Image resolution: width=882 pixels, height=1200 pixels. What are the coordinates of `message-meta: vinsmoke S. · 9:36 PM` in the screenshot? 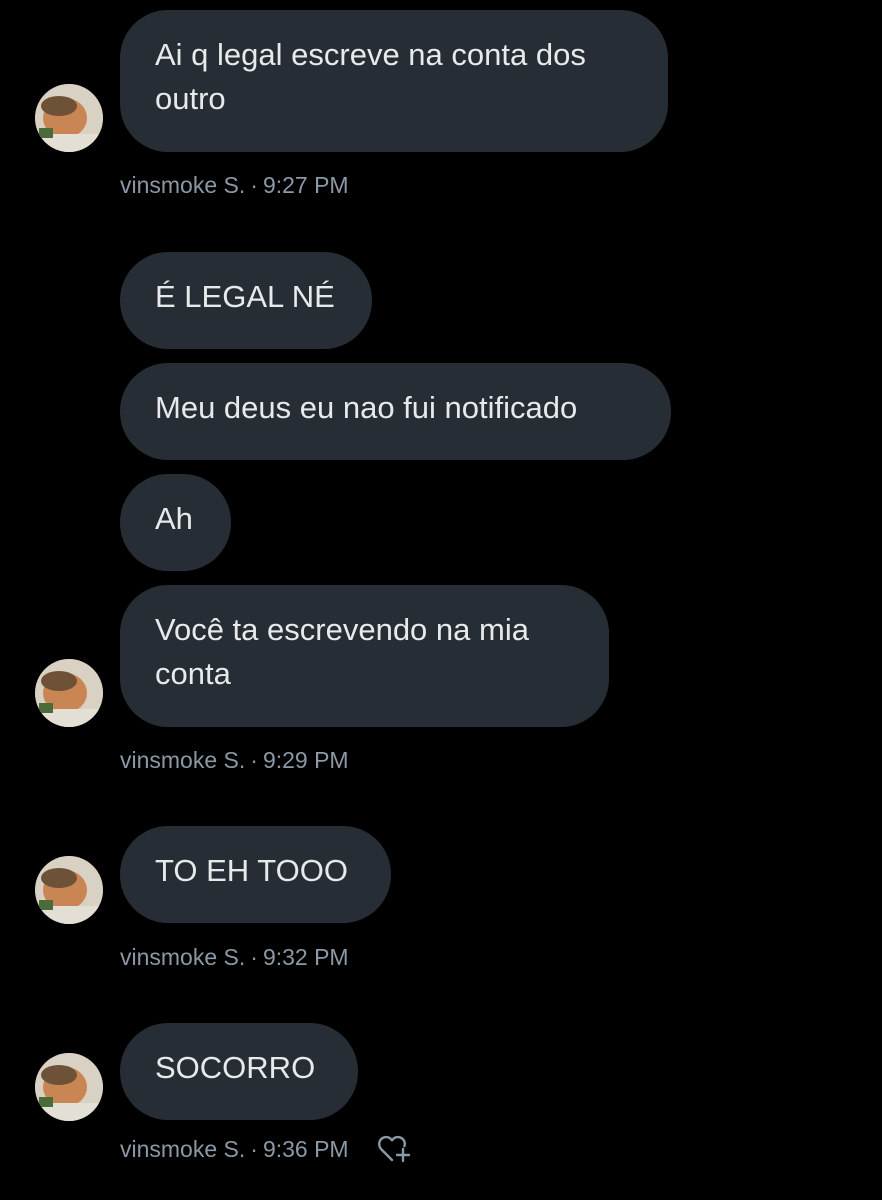 It's located at (266, 1149).